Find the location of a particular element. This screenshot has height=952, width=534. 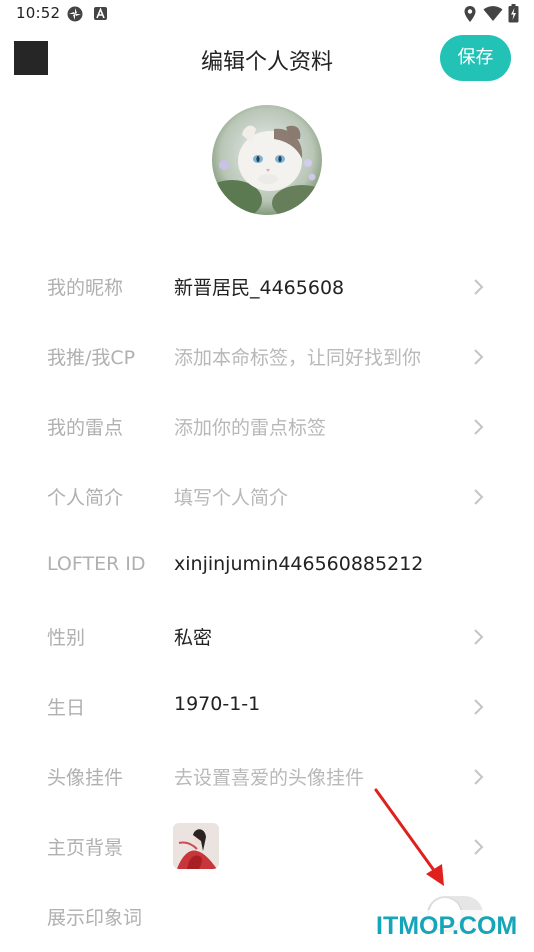

save-button: 保存 is located at coordinates (475, 58).